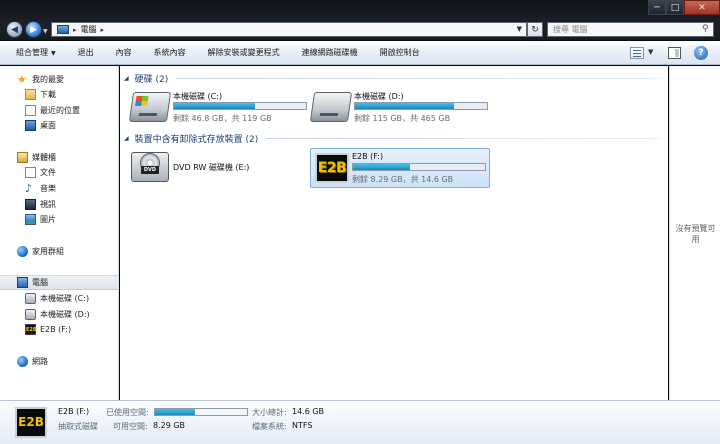 Image resolution: width=720 pixels, height=444 pixels. I want to click on recent-pages-dropdown: ▼, so click(45, 31).